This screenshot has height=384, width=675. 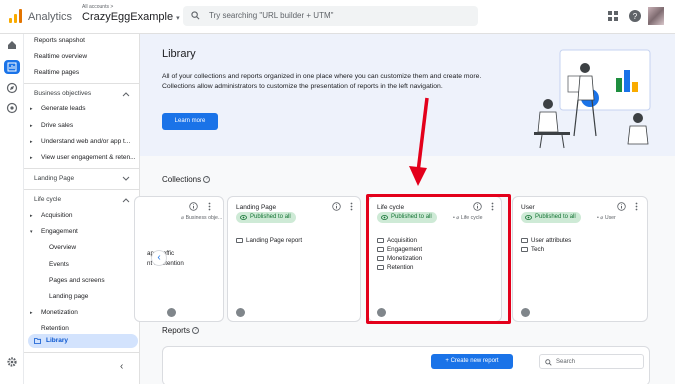 I want to click on nav-item-library-label: Library, so click(x=57, y=340).